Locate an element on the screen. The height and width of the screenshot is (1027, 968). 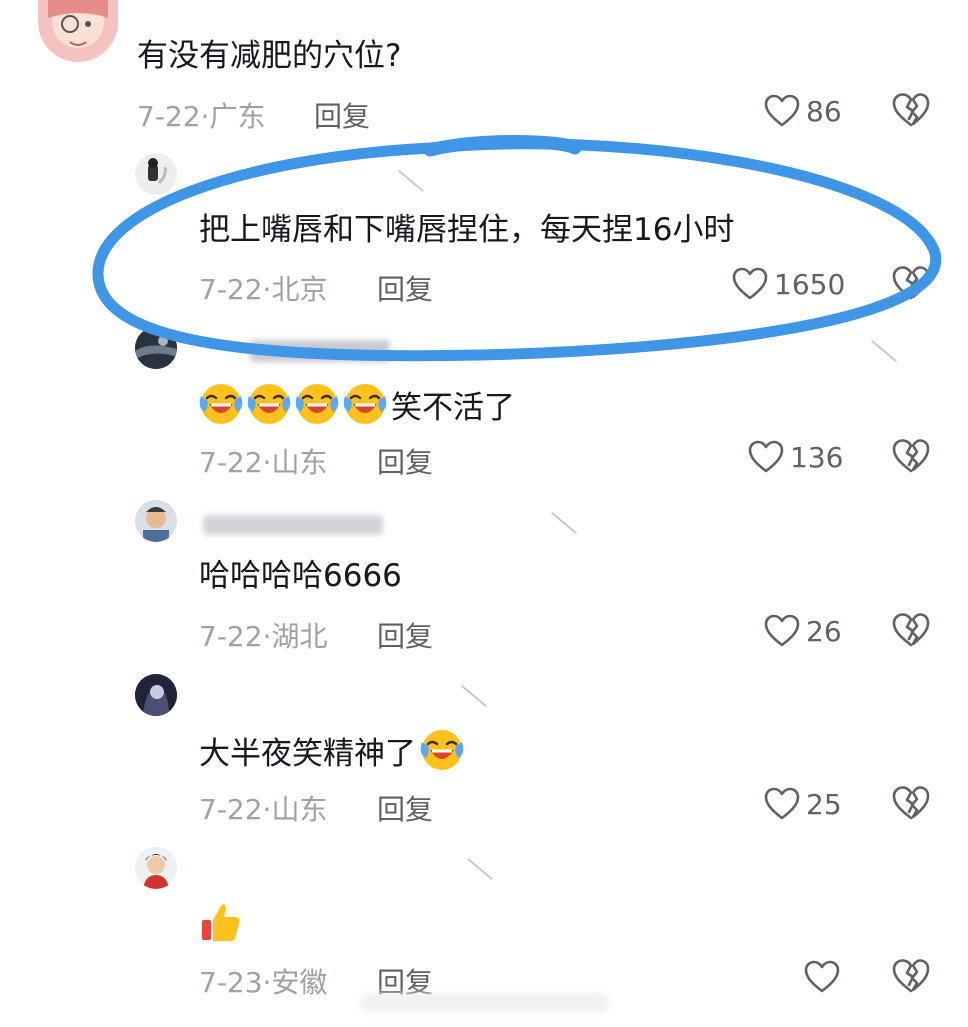
comment-text: 把上嘴唇和下嘴唇捏住，每天捏16小时 is located at coordinates (467, 230).